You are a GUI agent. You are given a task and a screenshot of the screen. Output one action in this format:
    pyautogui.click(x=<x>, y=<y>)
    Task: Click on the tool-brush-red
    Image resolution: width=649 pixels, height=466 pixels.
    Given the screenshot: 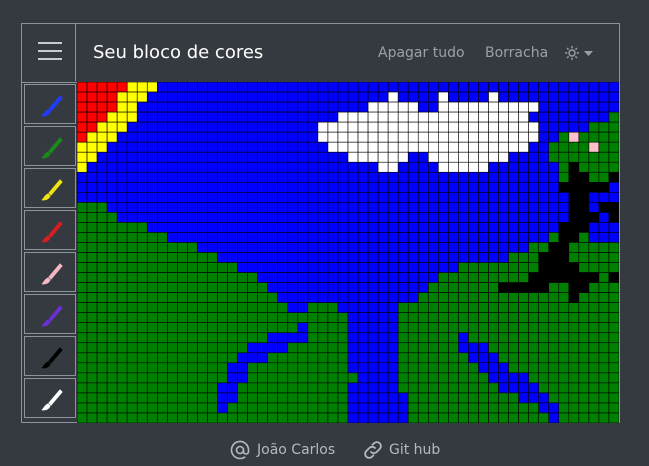 What is the action you would take?
    pyautogui.click(x=50, y=230)
    